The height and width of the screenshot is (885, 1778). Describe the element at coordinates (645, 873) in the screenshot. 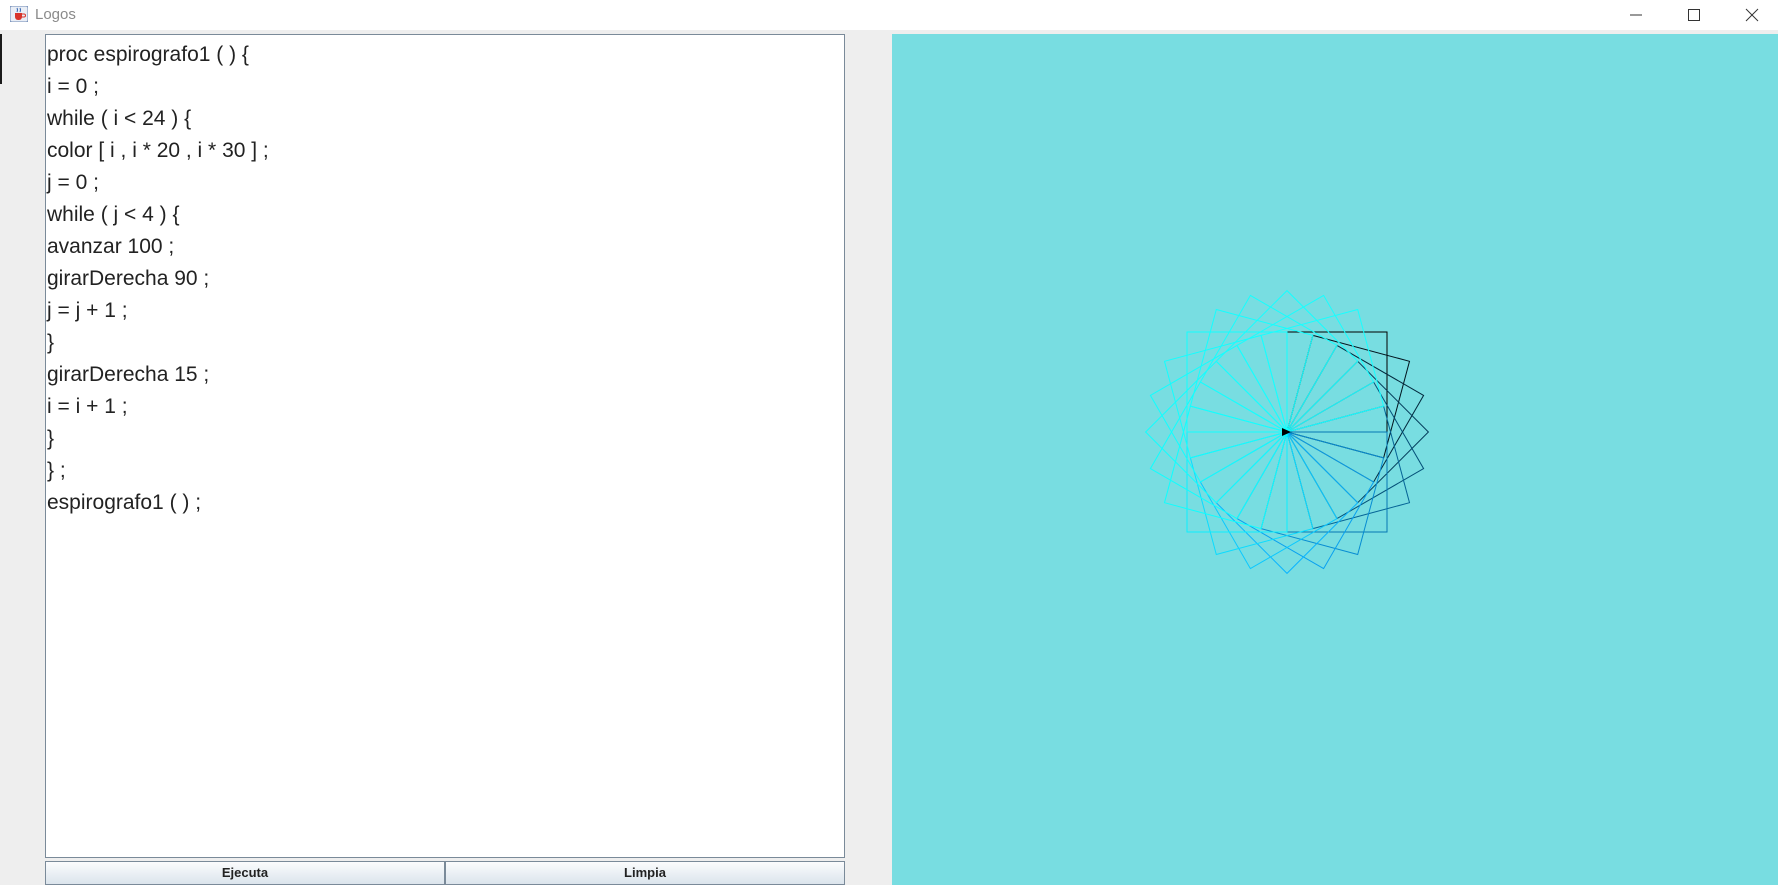

I see `clear-button: Limpia` at that location.